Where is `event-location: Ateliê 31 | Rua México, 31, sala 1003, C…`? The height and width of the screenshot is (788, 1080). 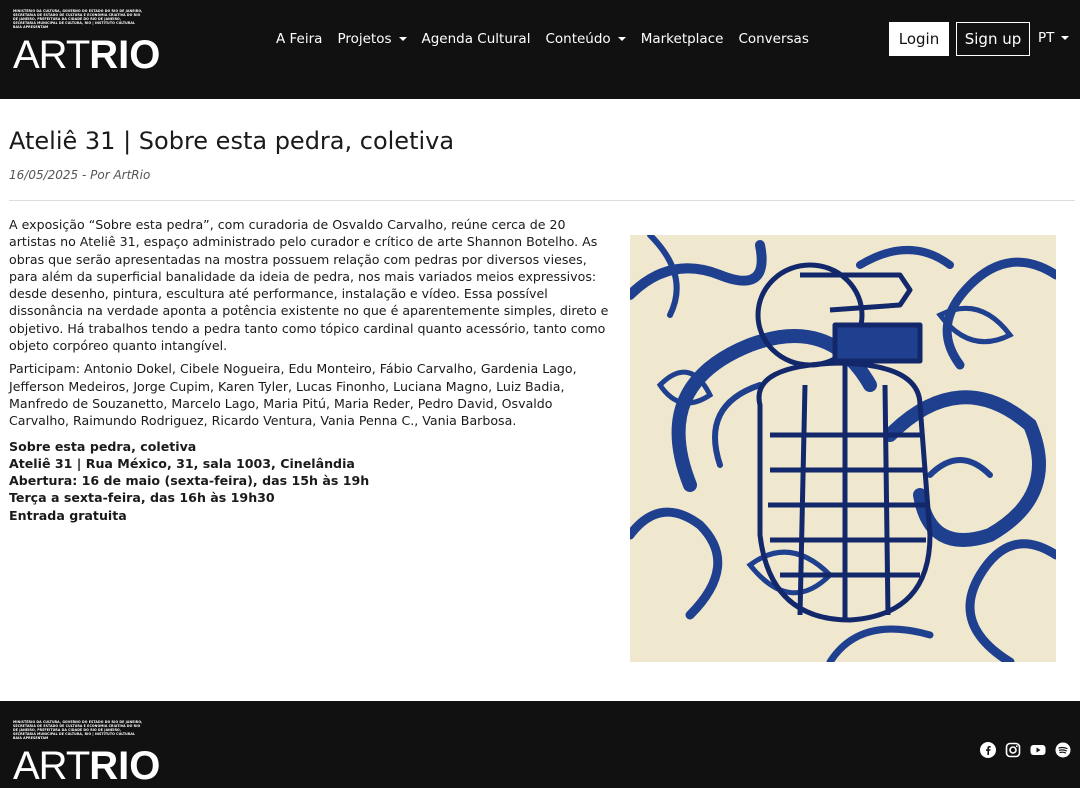 event-location: Ateliê 31 | Rua México, 31, sala 1003, C… is located at coordinates (182, 463).